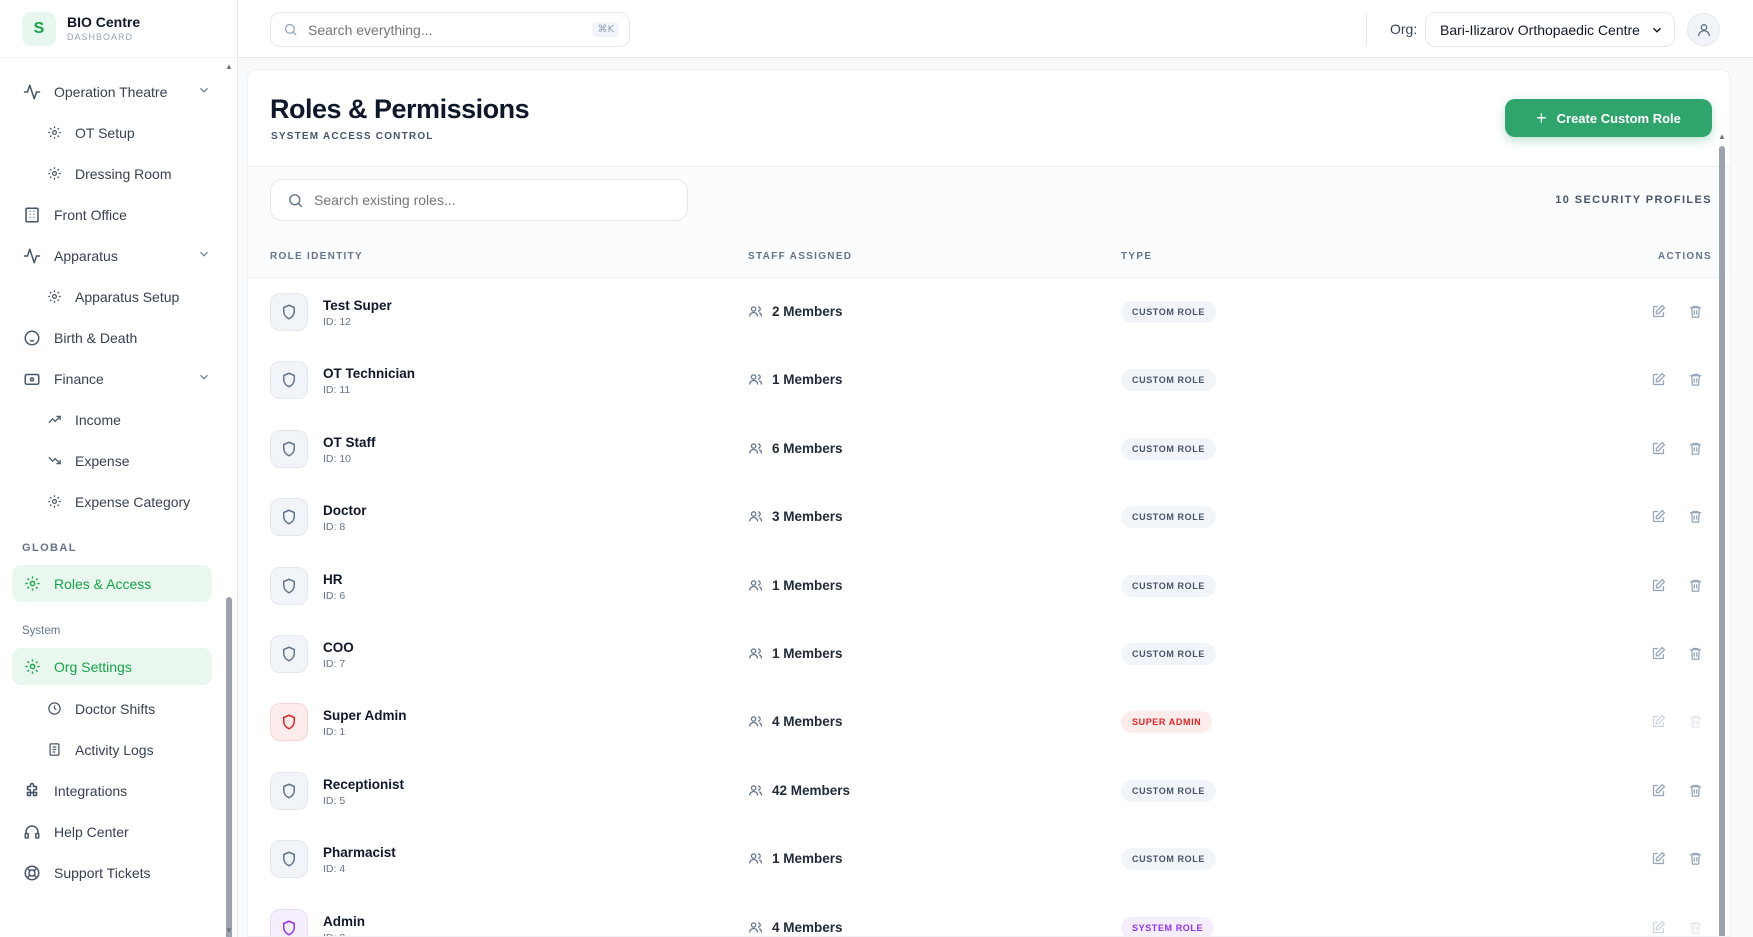 Image resolution: width=1753 pixels, height=937 pixels. I want to click on sidebar-item-apparatus-setup: Apparatus Setup, so click(111, 296).